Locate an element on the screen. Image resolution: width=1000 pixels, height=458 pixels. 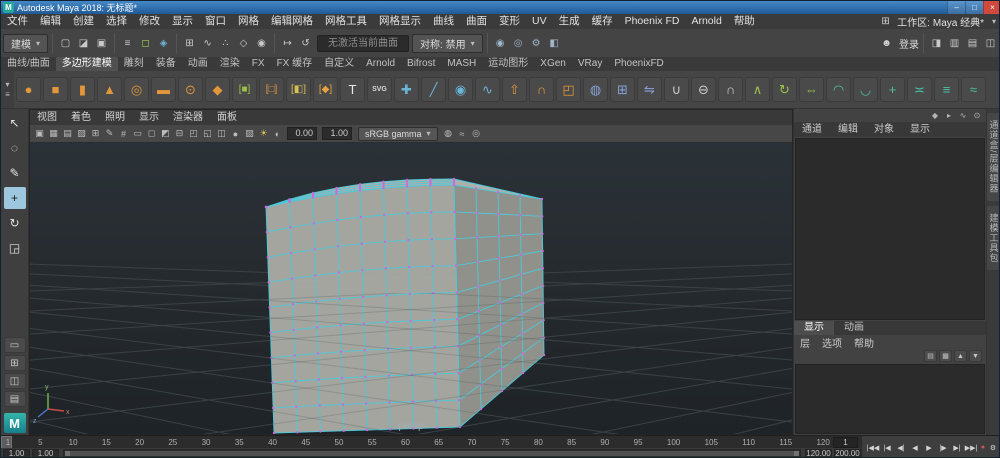
menu-item: UV is located at coordinates (539, 21).